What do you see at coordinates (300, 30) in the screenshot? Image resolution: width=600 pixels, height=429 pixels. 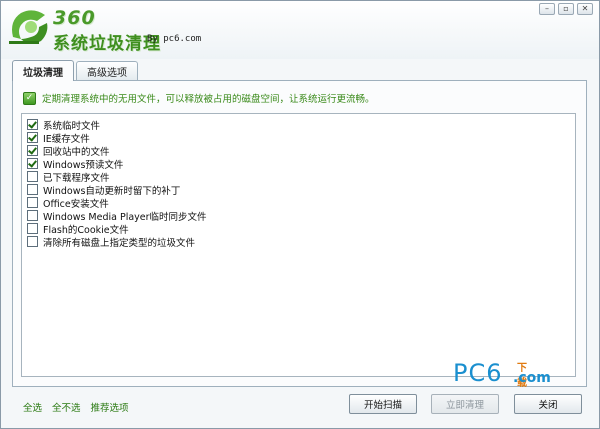 I see `header: 360 系统垃圾清理 By pc6.com – ▫ ✕` at bounding box center [300, 30].